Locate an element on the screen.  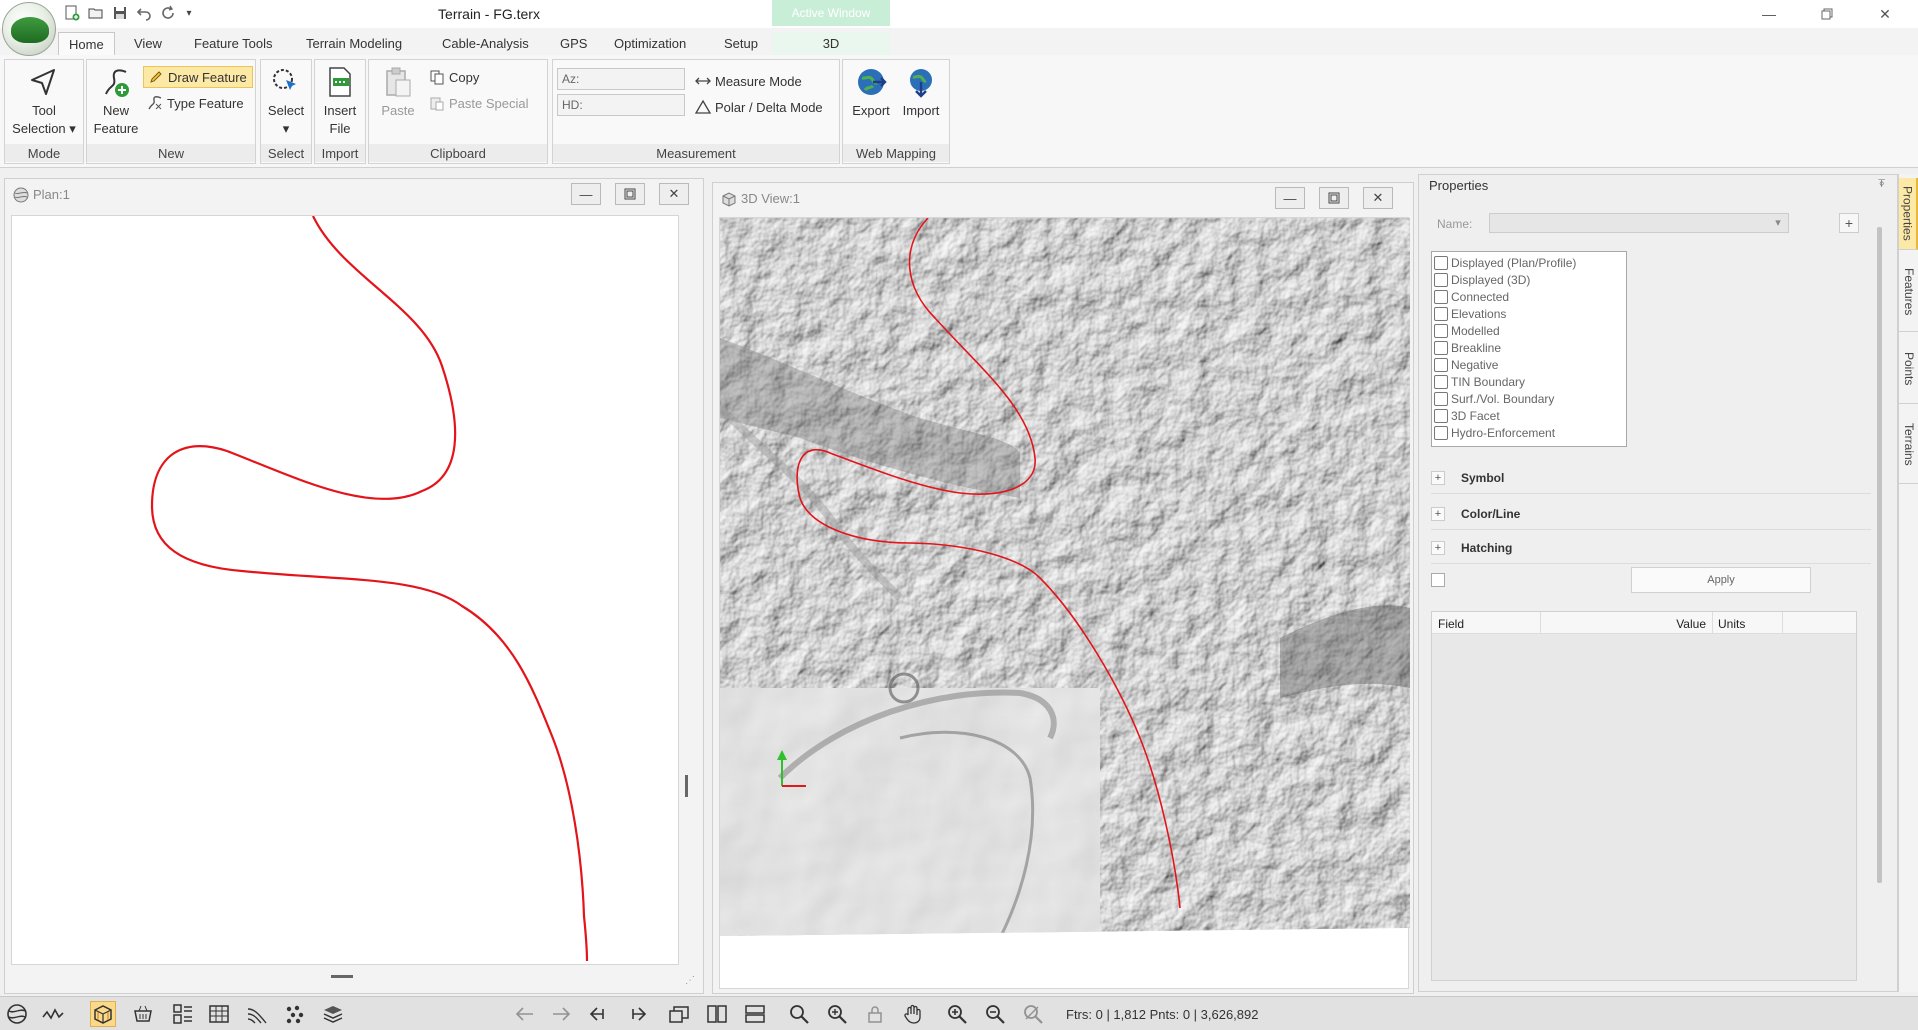
add-button: + is located at coordinates (1849, 223).